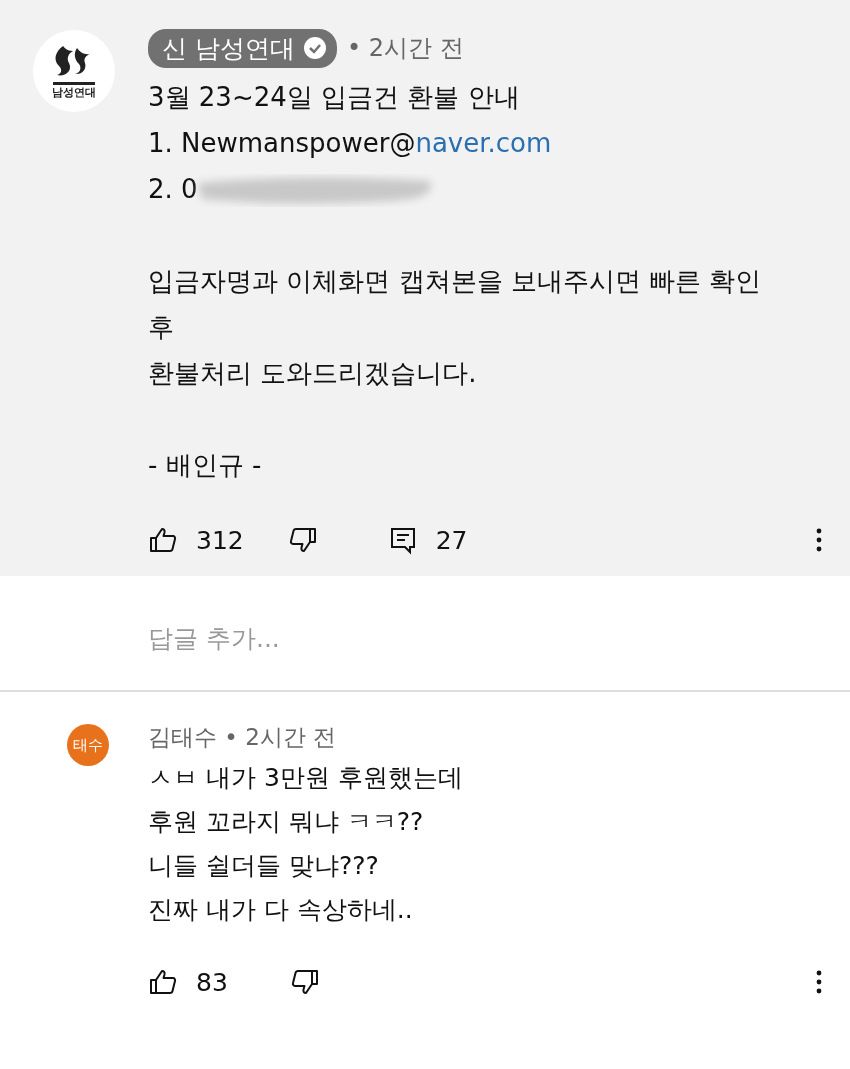  What do you see at coordinates (173, 189) in the screenshot?
I see `comment-text: 2. 0` at bounding box center [173, 189].